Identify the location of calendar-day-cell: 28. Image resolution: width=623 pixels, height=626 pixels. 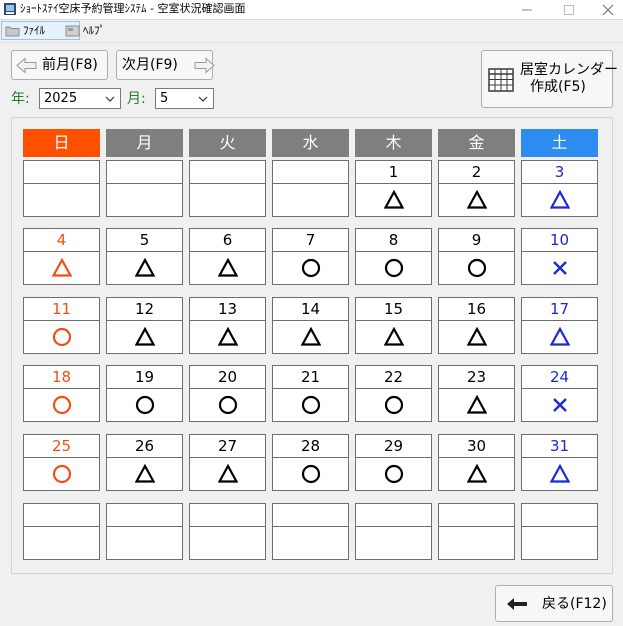
(310, 462).